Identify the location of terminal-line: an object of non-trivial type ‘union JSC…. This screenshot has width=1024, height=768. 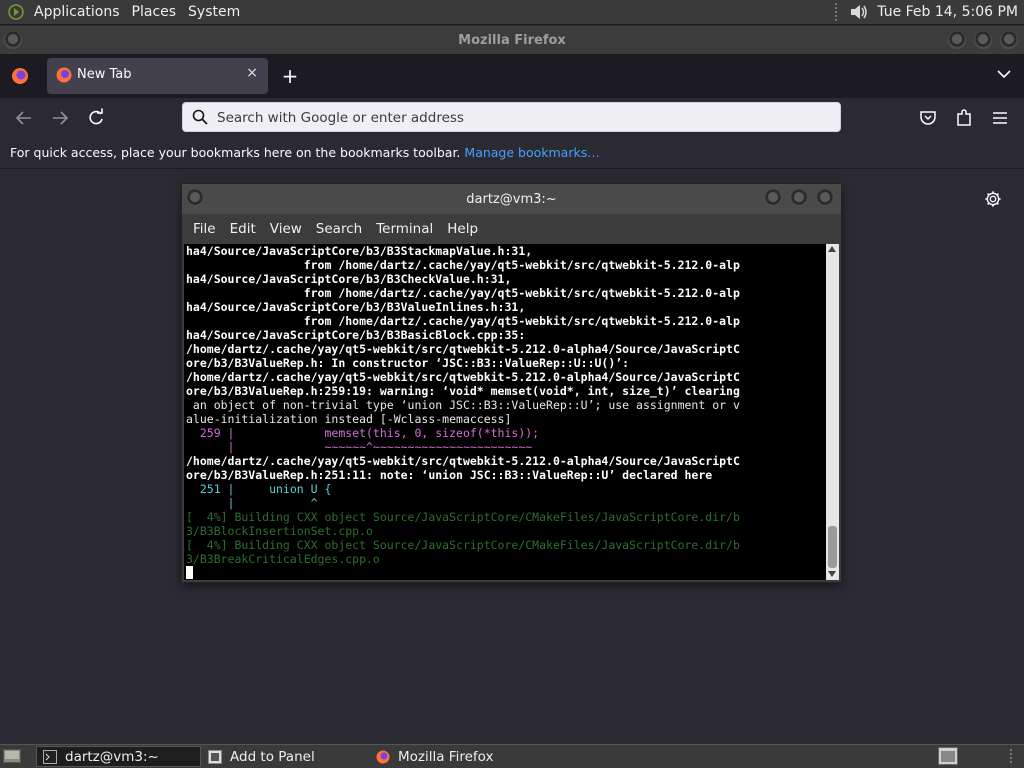
(463, 405).